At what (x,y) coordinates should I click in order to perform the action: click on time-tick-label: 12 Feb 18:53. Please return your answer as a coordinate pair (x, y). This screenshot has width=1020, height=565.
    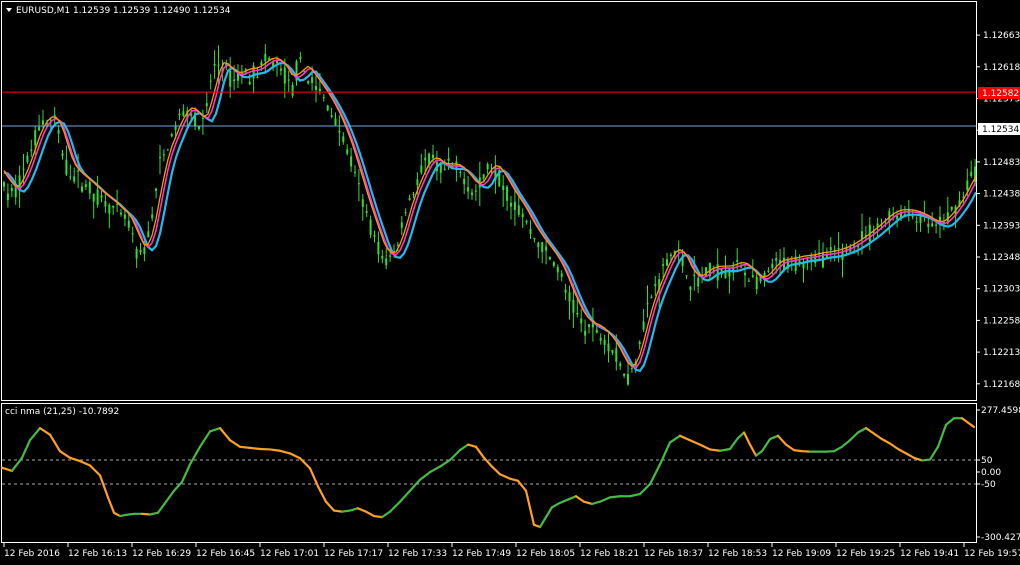
    Looking at the image, I should click on (737, 554).